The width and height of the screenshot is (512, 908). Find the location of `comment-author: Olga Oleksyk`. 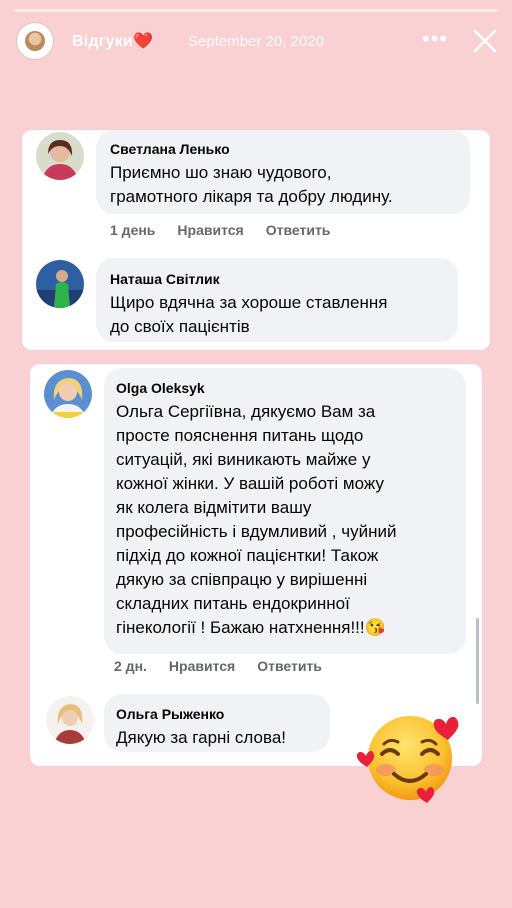

comment-author: Olga Oleksyk is located at coordinates (160, 388).